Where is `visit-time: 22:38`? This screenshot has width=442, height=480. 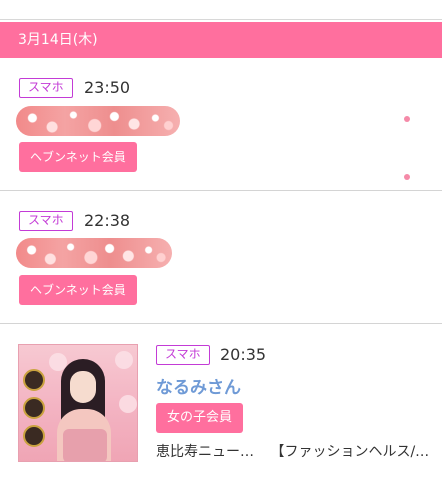 visit-time: 22:38 is located at coordinates (107, 220).